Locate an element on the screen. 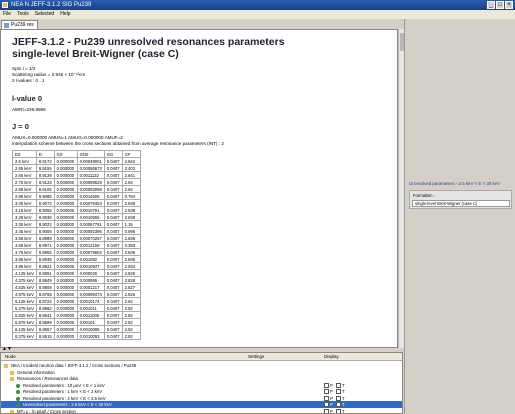 The width and height of the screenshot is (515, 414). table-cell: 8.9038 is located at coordinates (45, 217).